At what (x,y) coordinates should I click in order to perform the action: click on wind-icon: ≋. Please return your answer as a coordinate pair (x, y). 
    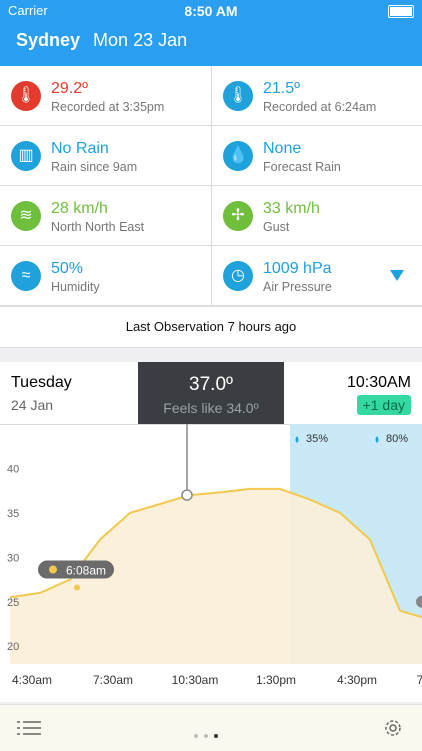
    Looking at the image, I should click on (26, 216).